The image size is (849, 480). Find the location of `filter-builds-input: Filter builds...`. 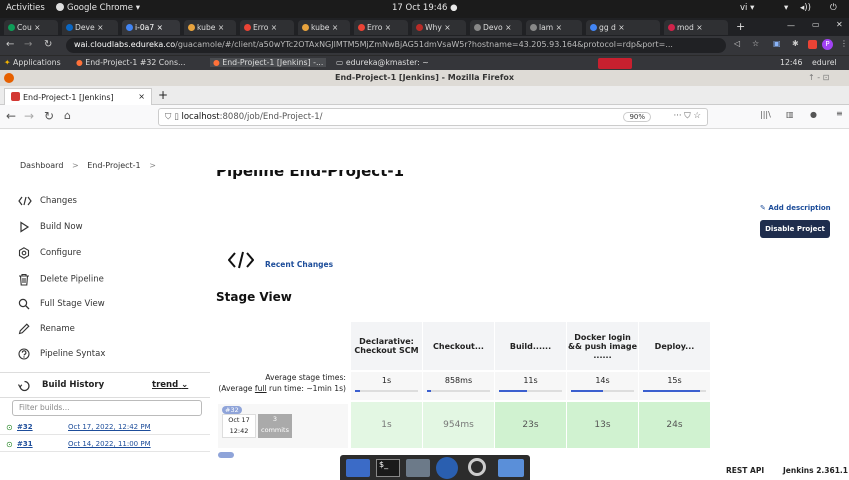

filter-builds-input: Filter builds... is located at coordinates (107, 408).